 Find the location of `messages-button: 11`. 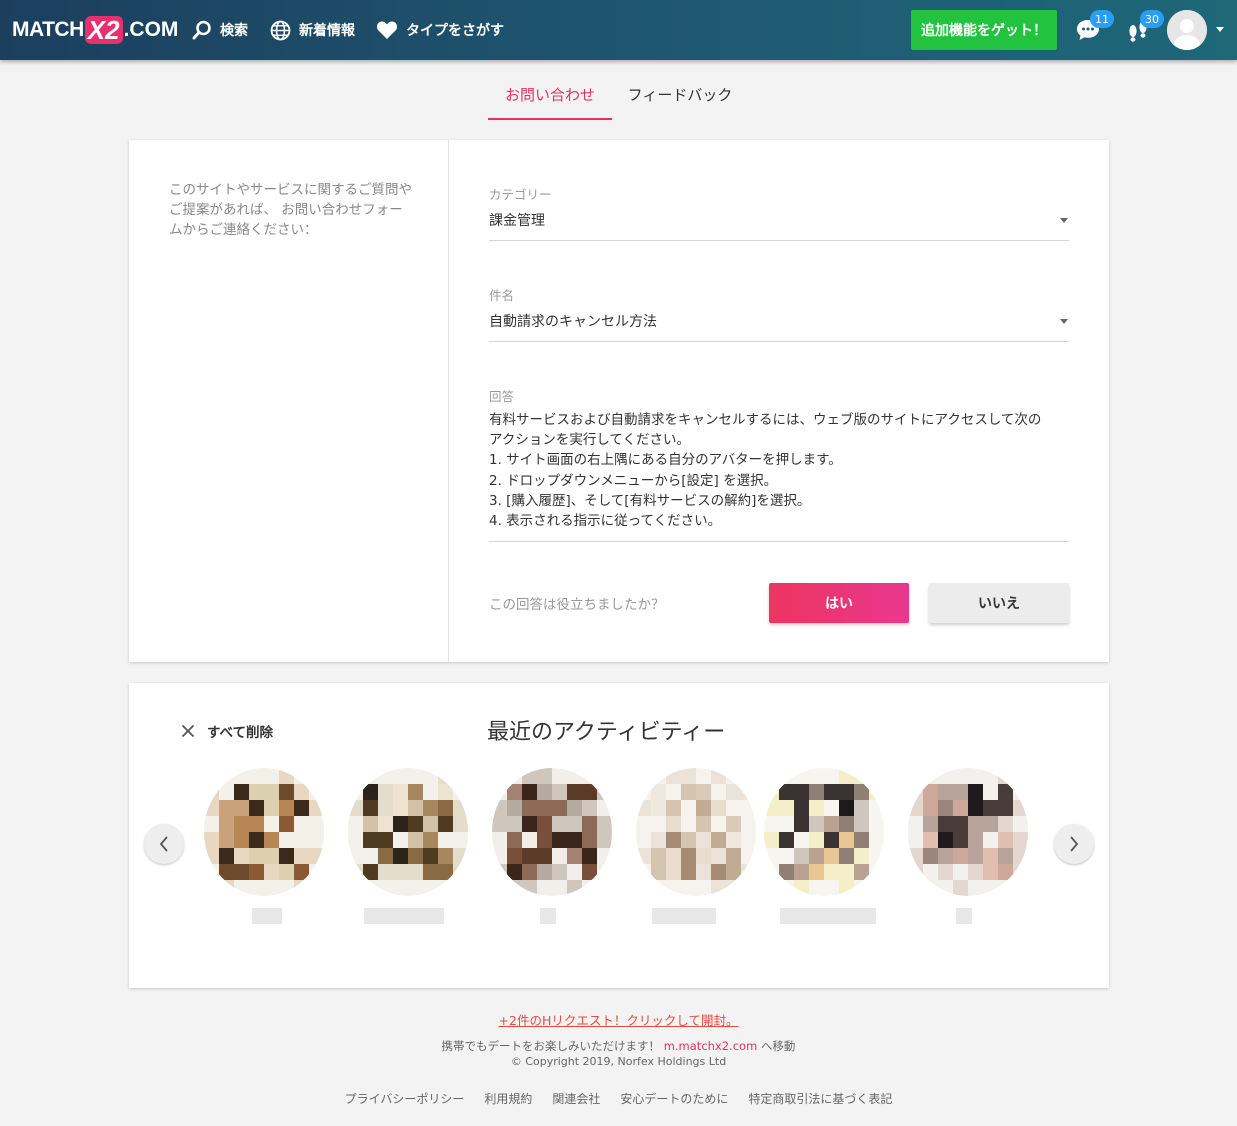

messages-button: 11 is located at coordinates (1093, 28).